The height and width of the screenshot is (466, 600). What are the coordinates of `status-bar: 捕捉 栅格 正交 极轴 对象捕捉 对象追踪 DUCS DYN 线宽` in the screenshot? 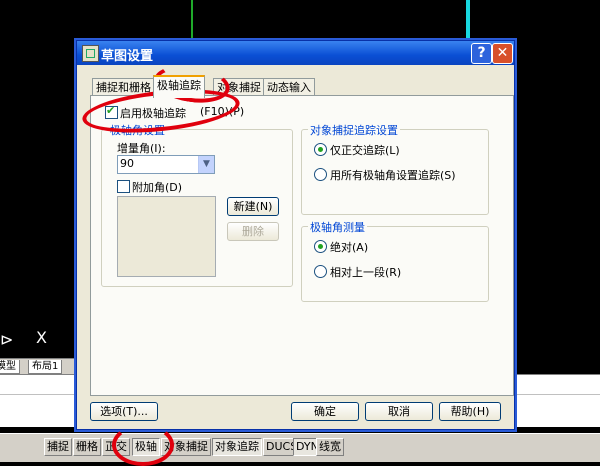 It's located at (300, 447).